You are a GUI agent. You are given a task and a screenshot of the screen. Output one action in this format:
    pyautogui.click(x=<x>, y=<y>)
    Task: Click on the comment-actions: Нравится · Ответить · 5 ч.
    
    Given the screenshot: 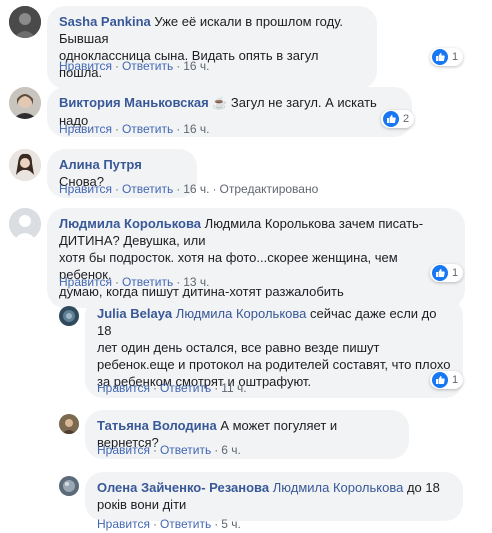 What is the action you would take?
    pyautogui.click(x=169, y=524)
    